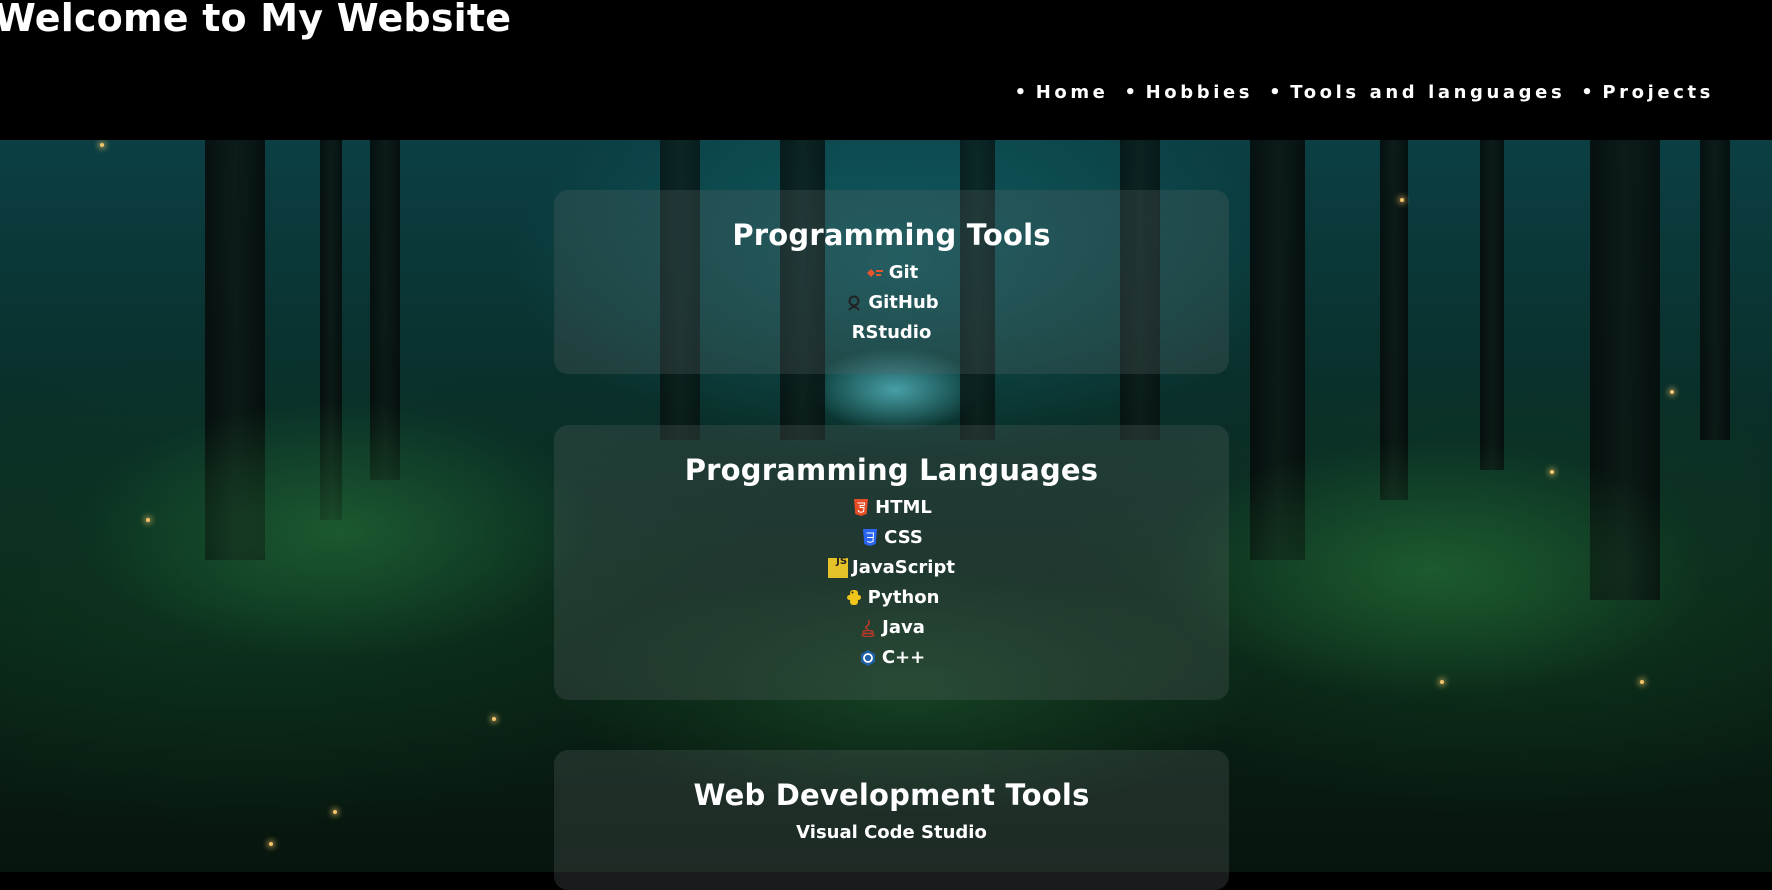 This screenshot has height=890, width=1772. Describe the element at coordinates (903, 597) in the screenshot. I see `item-label: Python` at that location.